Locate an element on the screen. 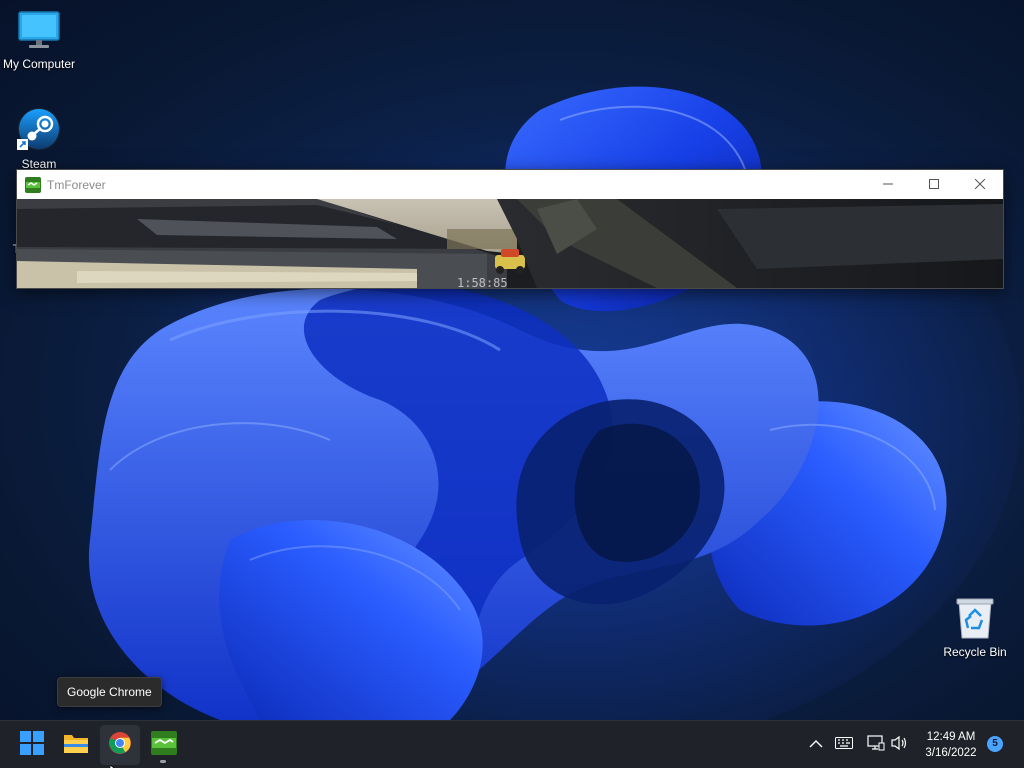  input-indicator-button is located at coordinates (844, 745).